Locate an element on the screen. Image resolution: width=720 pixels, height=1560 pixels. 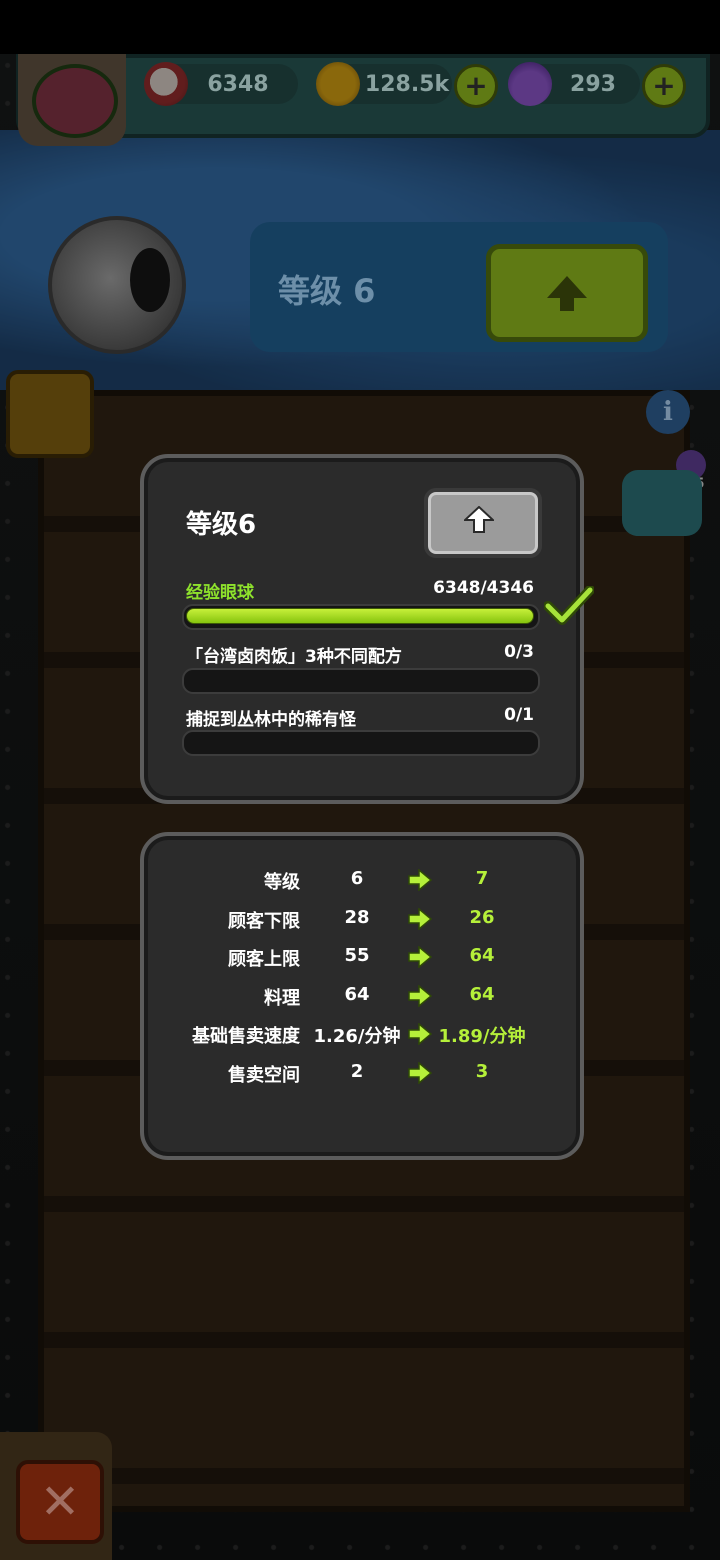
stat-next-value: 3 is located at coordinates (482, 1071).